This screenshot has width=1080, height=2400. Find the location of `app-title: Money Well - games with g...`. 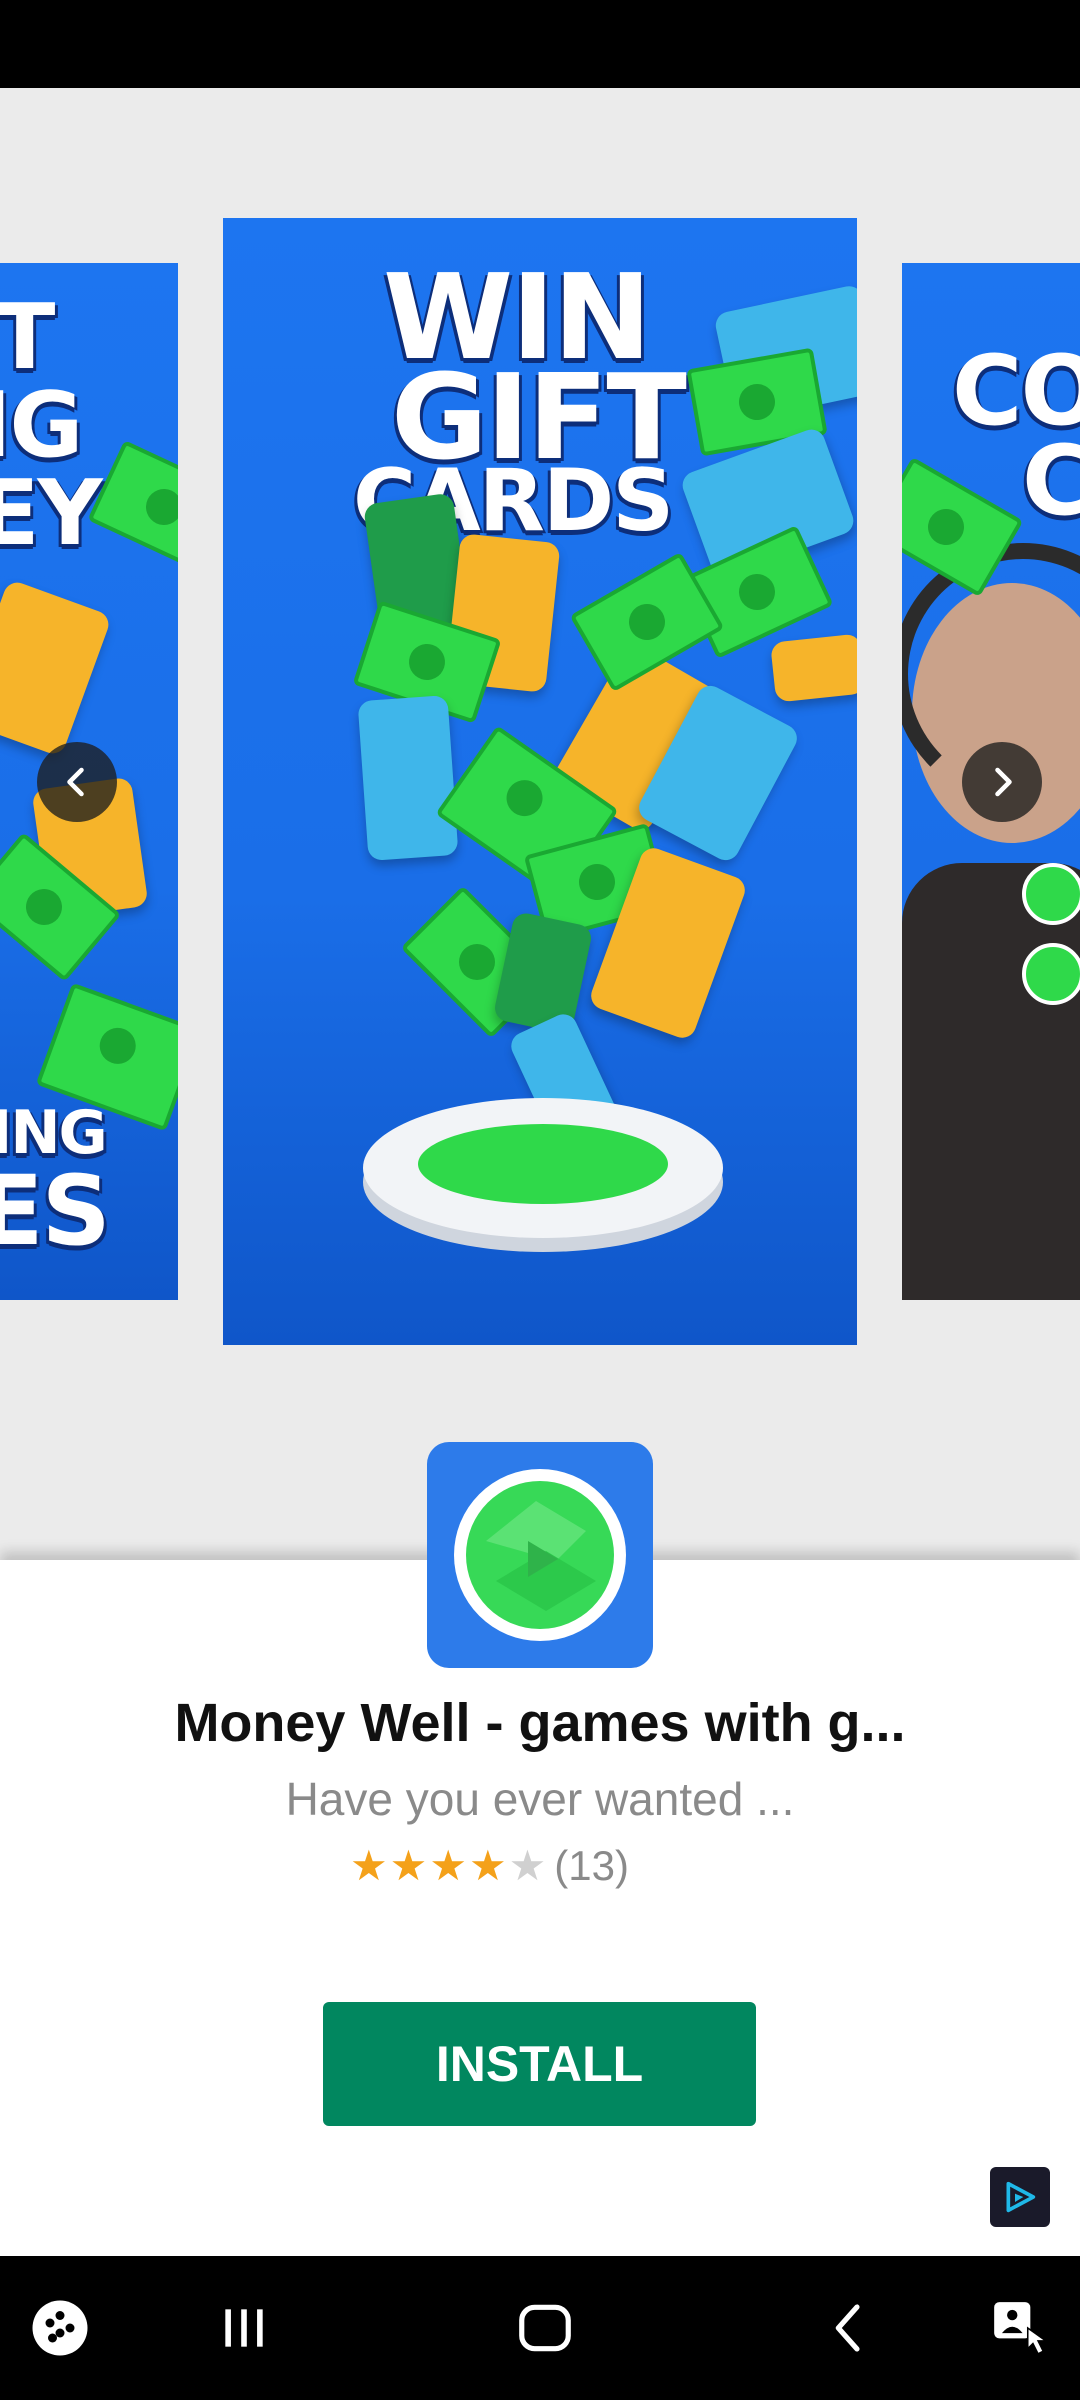

app-title: Money Well - games with g... is located at coordinates (540, 1723).